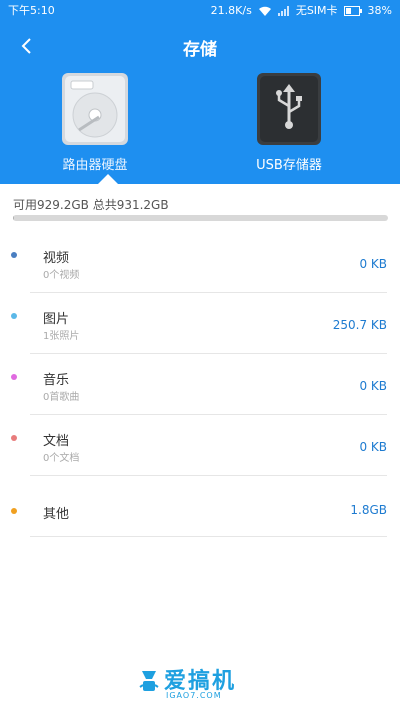 The width and height of the screenshot is (400, 711). What do you see at coordinates (14, 511) in the screenshot?
I see `category-dot-other` at bounding box center [14, 511].